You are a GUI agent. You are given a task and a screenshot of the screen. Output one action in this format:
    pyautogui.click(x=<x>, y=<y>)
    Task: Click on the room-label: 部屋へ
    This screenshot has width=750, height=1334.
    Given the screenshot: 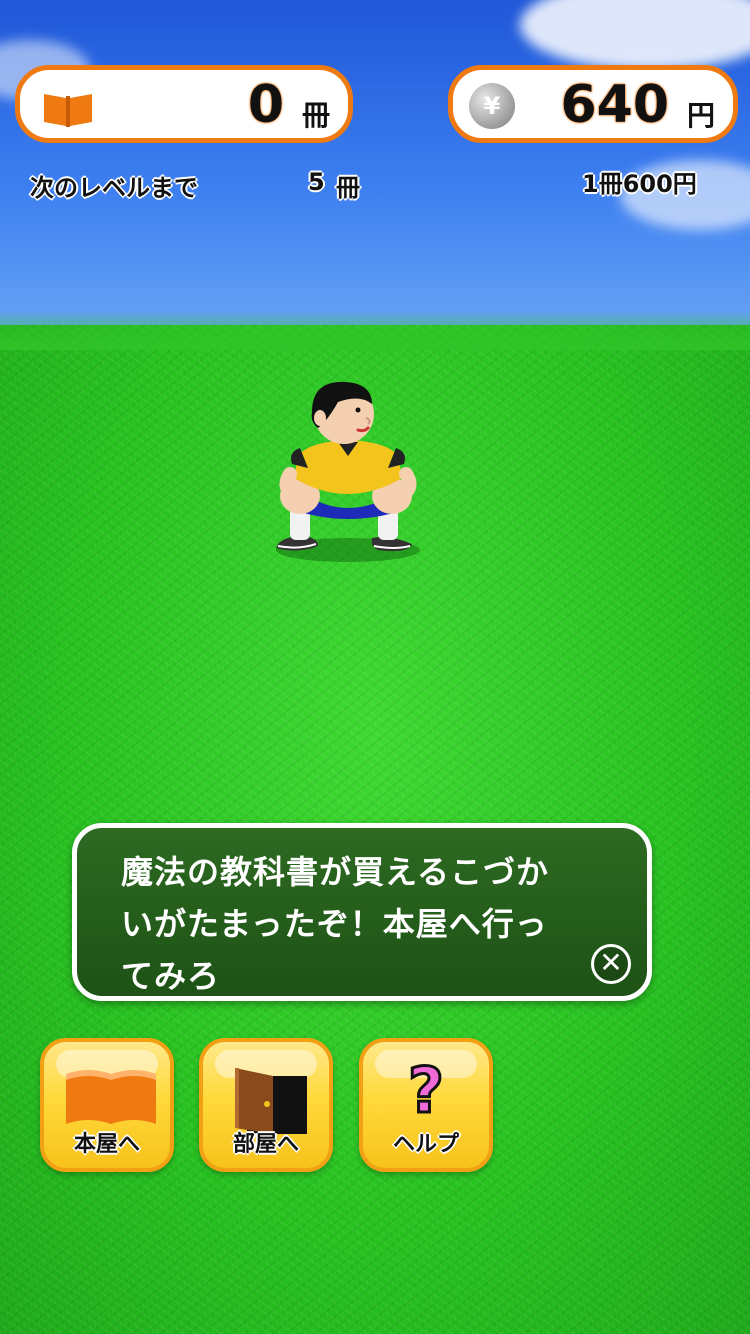 What is the action you would take?
    pyautogui.click(x=265, y=1144)
    